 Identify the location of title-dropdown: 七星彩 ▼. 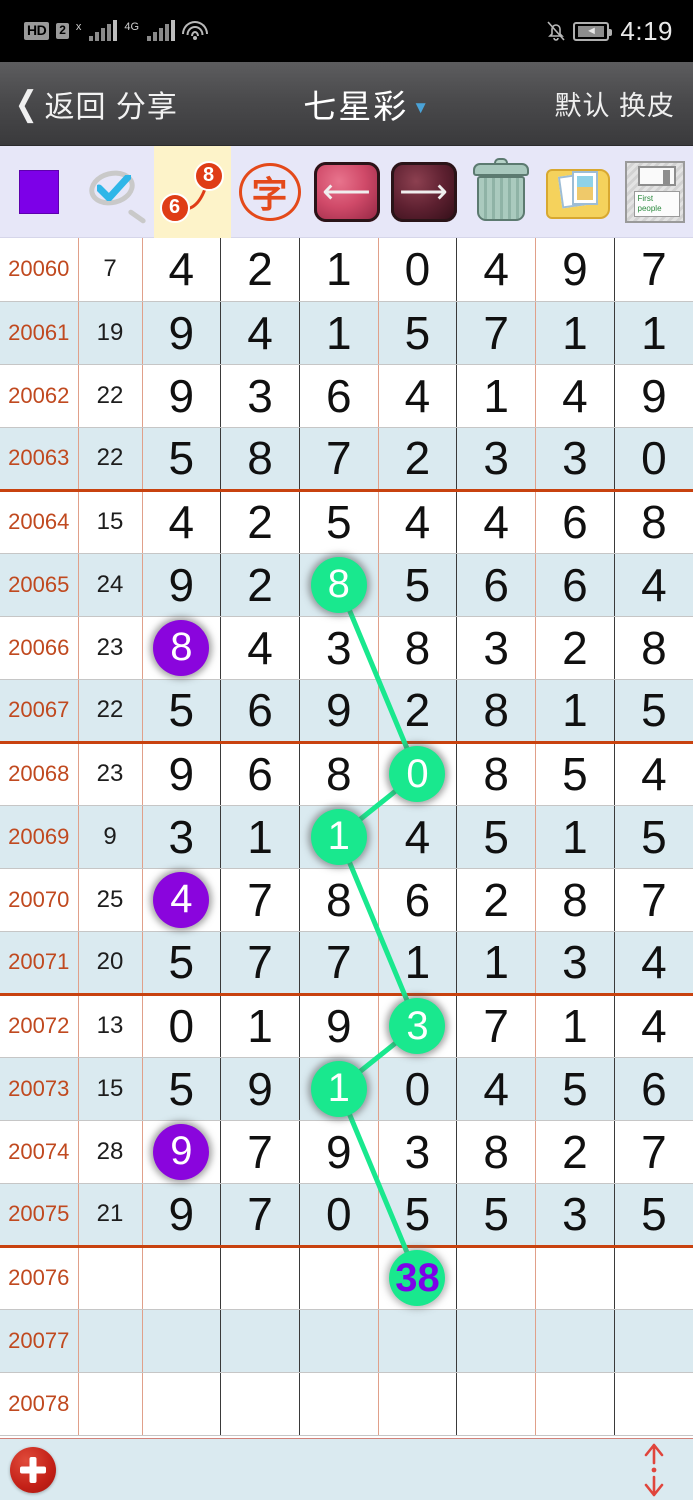
(366, 104).